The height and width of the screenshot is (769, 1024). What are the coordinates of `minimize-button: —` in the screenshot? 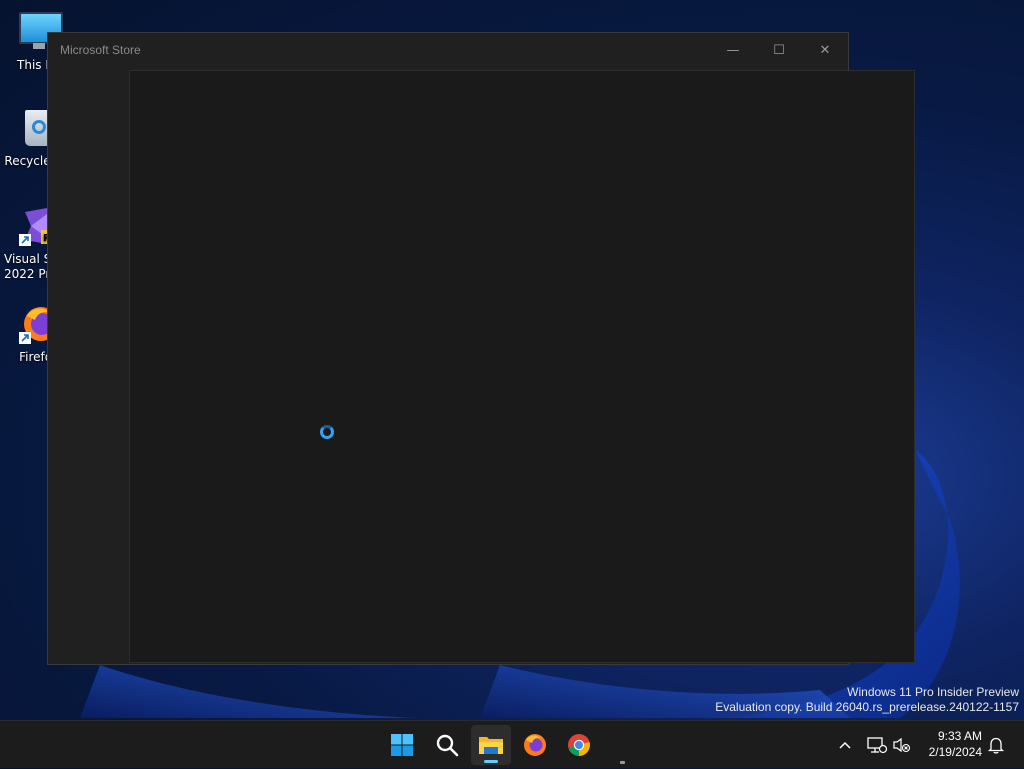 It's located at (733, 50).